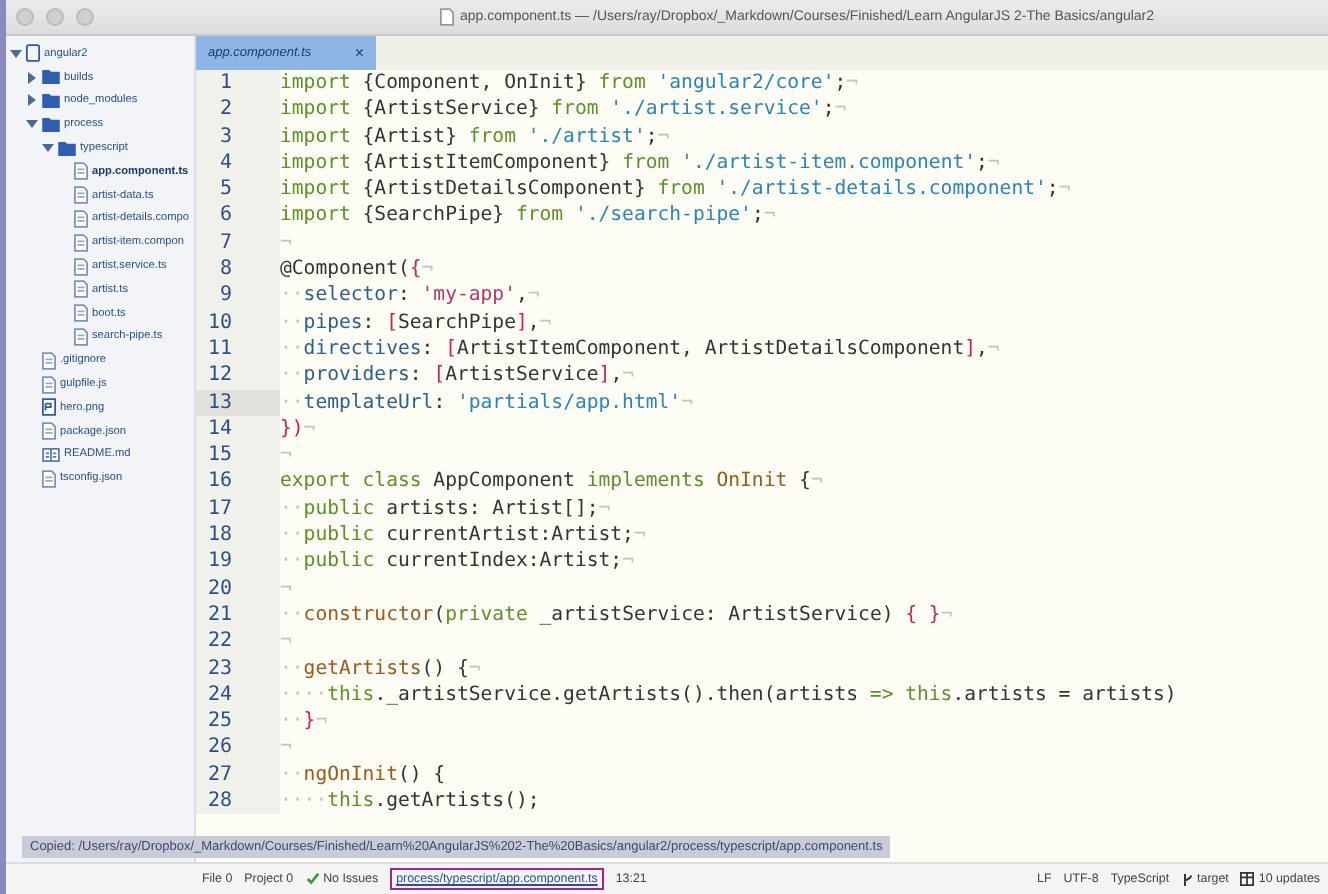  I want to click on line-number: 22, so click(238, 642).